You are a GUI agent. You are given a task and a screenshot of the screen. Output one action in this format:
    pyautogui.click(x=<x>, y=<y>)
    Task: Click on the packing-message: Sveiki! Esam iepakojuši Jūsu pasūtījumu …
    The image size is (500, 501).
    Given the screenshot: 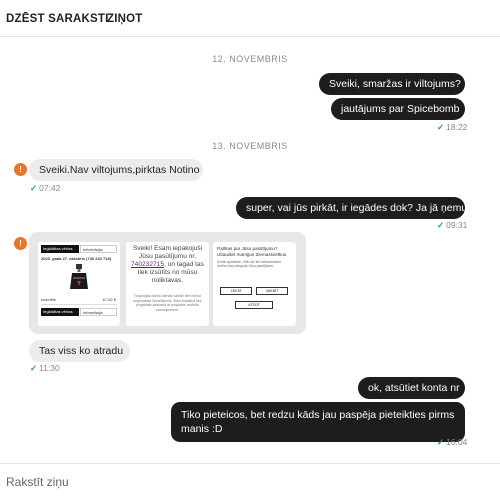 What is the action you would take?
    pyautogui.click(x=167, y=264)
    